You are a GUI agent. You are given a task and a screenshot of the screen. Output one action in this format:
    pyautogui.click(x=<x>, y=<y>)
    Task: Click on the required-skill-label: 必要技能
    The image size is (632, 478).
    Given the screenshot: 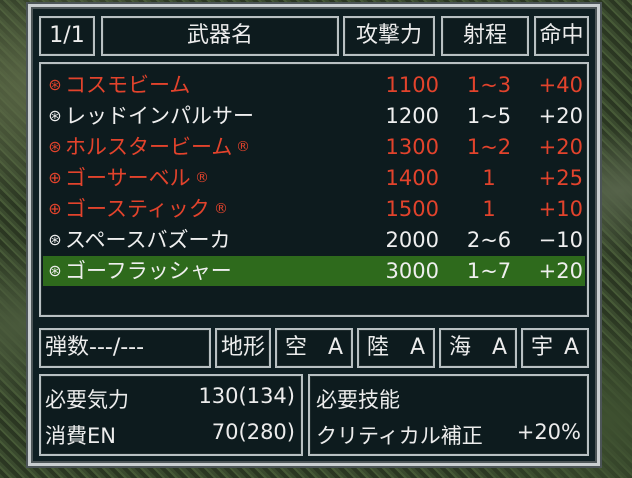 What is the action you would take?
    pyautogui.click(x=358, y=400)
    